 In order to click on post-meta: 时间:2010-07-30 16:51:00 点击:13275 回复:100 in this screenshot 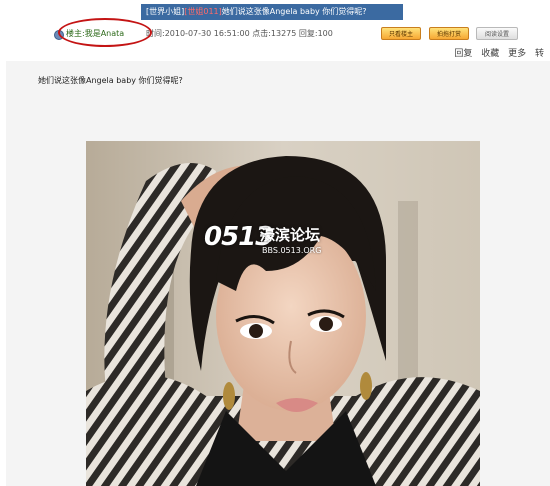, I will do `click(239, 33)`.